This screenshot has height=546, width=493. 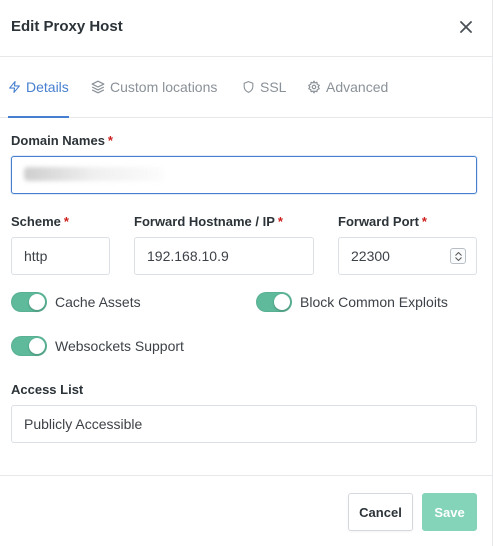 I want to click on chevron-up-icon, so click(x=458, y=253).